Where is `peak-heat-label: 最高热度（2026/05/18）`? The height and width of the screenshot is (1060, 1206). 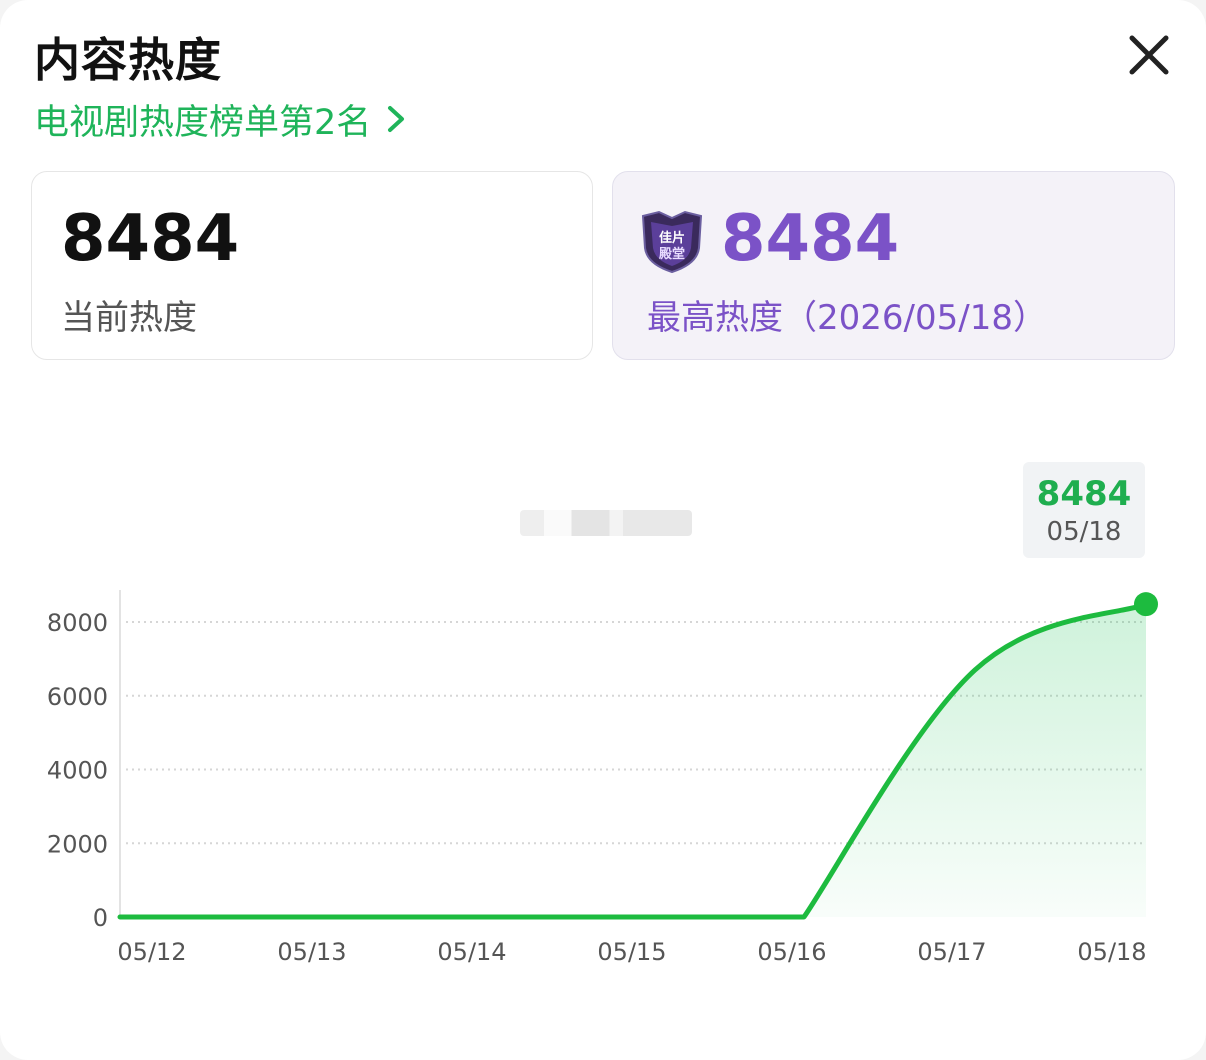
peak-heat-label: 最高热度（2026/05/18） is located at coordinates (847, 314).